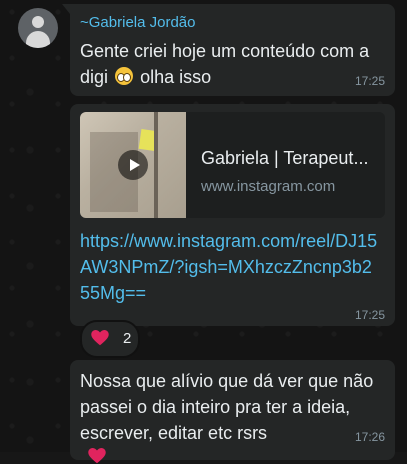 Image resolution: width=407 pixels, height=464 pixels. I want to click on sender-avatar, so click(38, 28).